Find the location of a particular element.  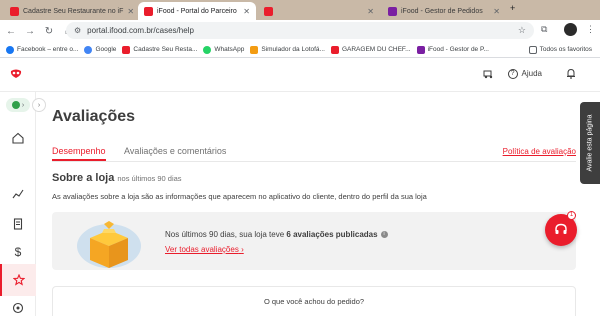

new-tab-icon: + is located at coordinates (512, 8).